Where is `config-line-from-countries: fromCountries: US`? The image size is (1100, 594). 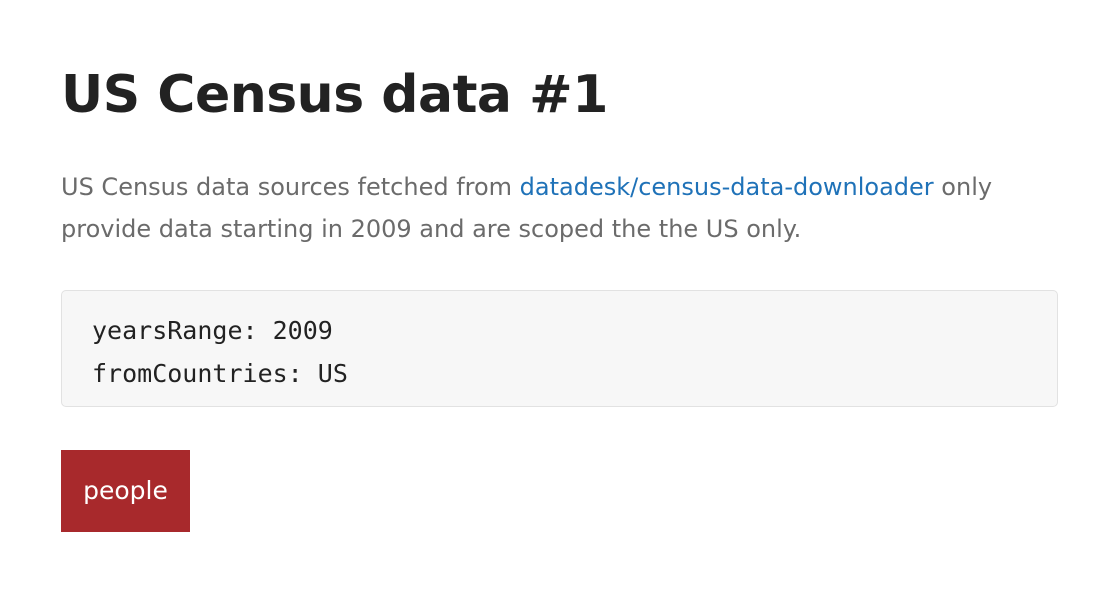
config-line-from-countries: fromCountries: US is located at coordinates (220, 373).